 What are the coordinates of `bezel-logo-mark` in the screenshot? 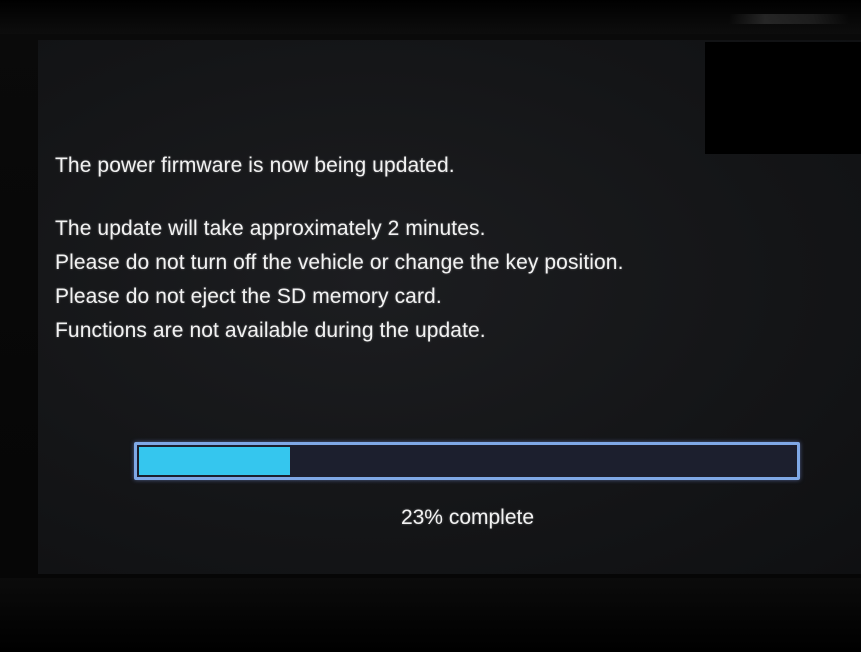 It's located at (789, 19).